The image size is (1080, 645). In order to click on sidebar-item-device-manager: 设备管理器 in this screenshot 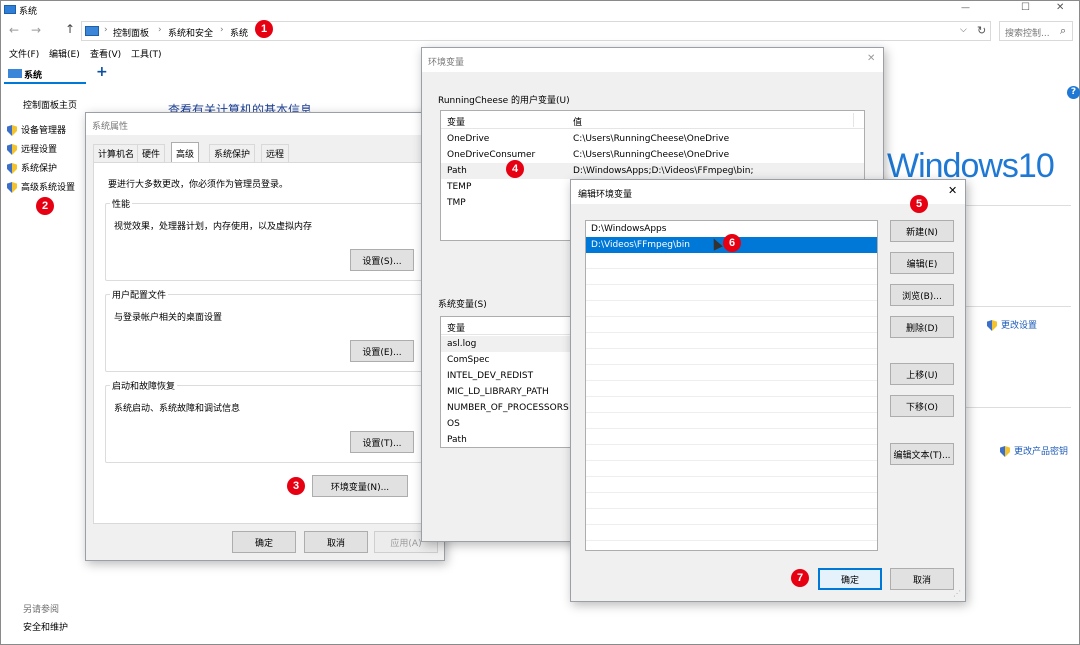, I will do `click(36, 129)`.